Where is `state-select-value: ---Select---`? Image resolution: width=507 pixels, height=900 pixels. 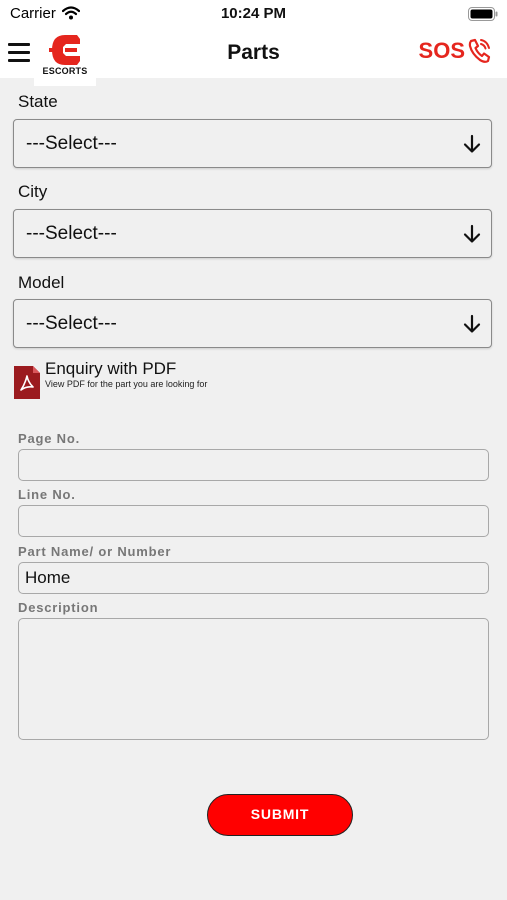 state-select-value: ---Select--- is located at coordinates (71, 143).